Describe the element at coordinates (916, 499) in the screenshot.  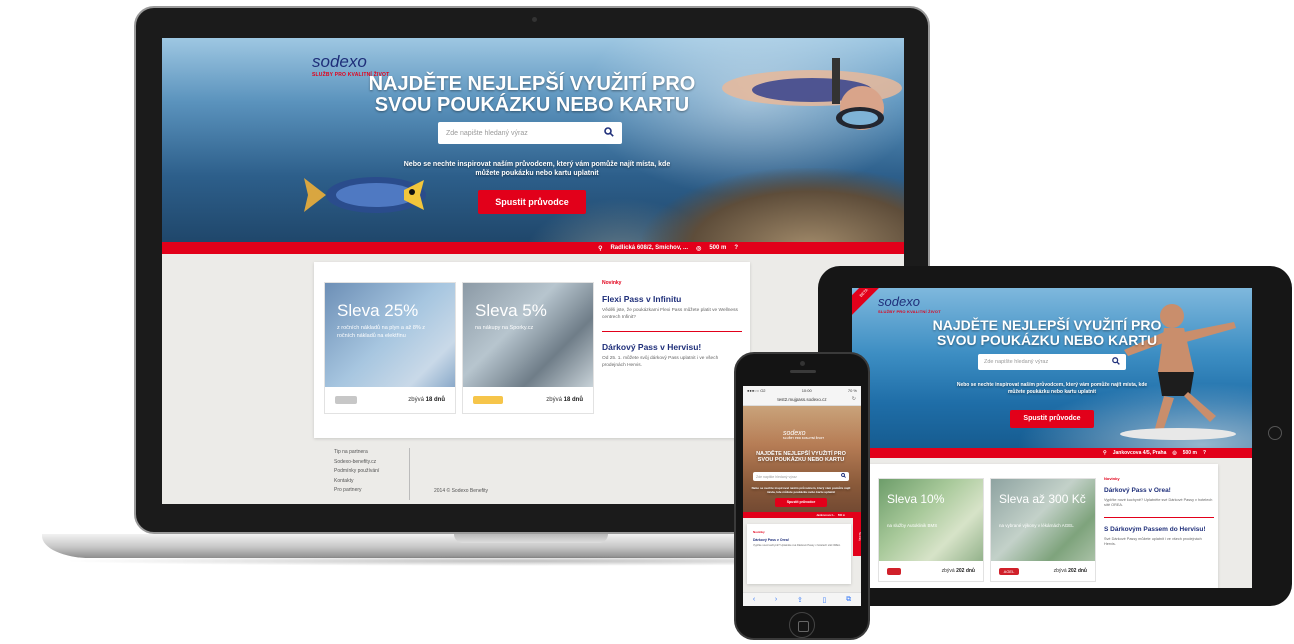
I see `offer-title: Sleva 10%` at that location.